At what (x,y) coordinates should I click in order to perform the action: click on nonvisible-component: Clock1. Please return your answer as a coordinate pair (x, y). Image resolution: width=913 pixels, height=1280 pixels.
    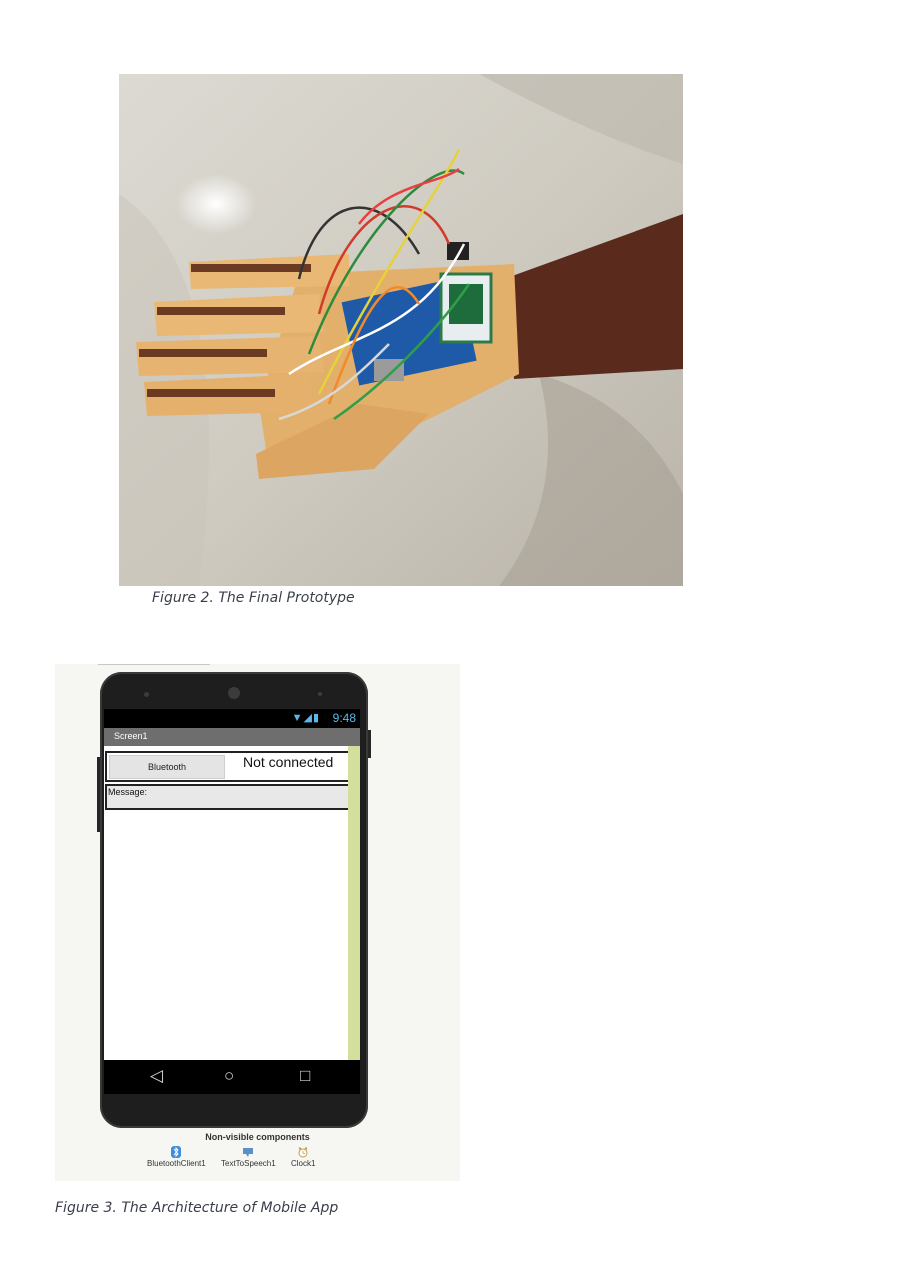
    Looking at the image, I should click on (303, 1157).